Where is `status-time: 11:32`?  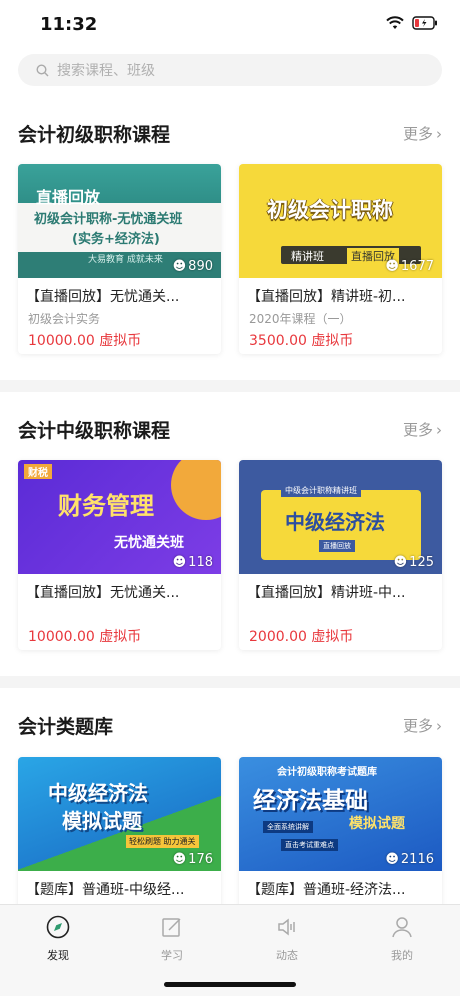 status-time: 11:32 is located at coordinates (69, 24).